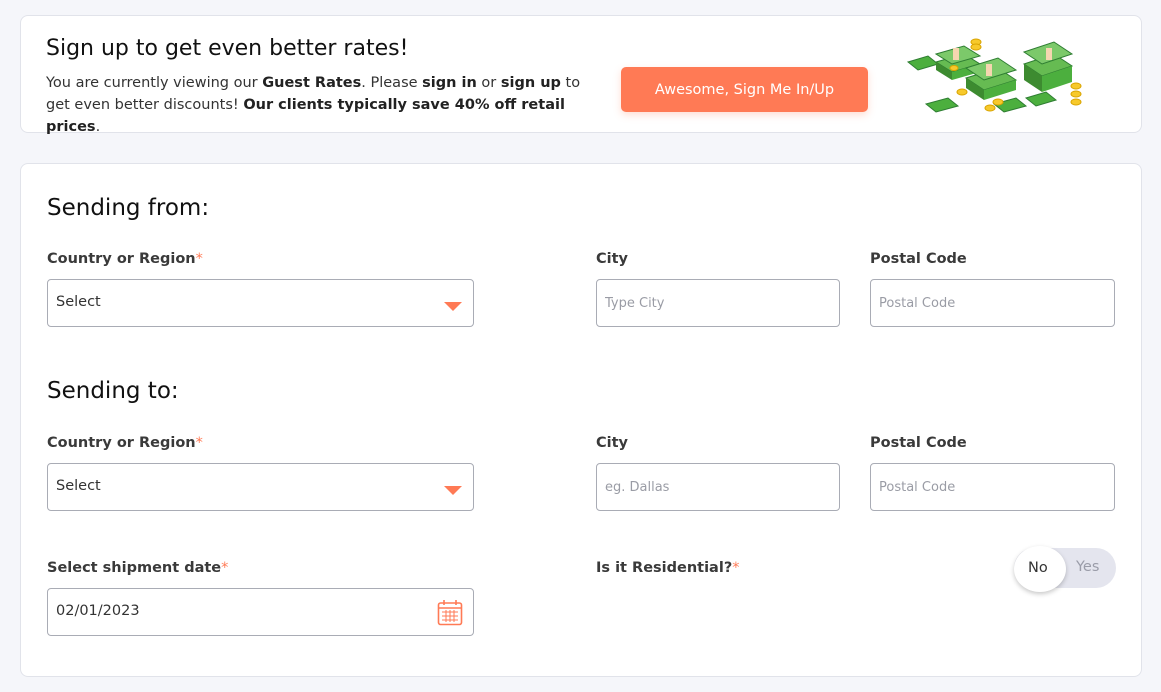 The width and height of the screenshot is (1161, 692). What do you see at coordinates (260, 487) in the screenshot?
I see `to-country-select: Select` at bounding box center [260, 487].